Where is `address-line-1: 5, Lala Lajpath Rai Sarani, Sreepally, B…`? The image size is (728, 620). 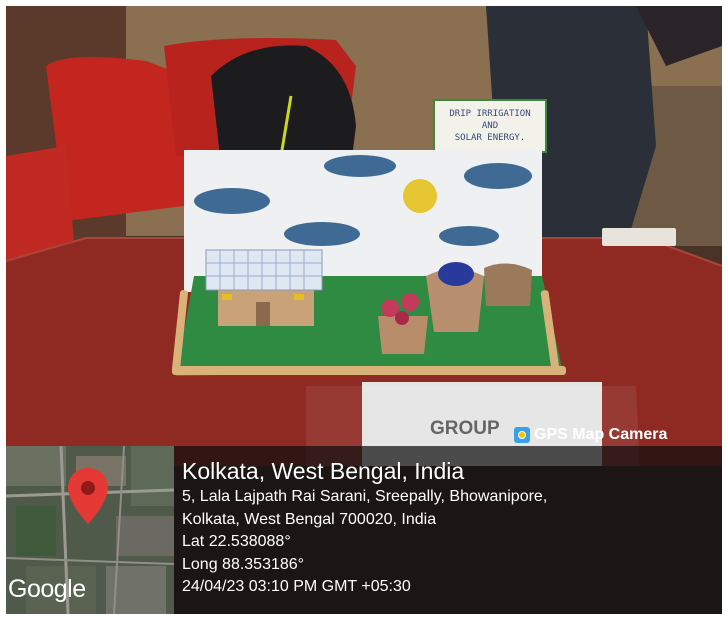 address-line-1: 5, Lala Lajpath Rai Sarani, Sreepally, B… is located at coordinates (365, 496).